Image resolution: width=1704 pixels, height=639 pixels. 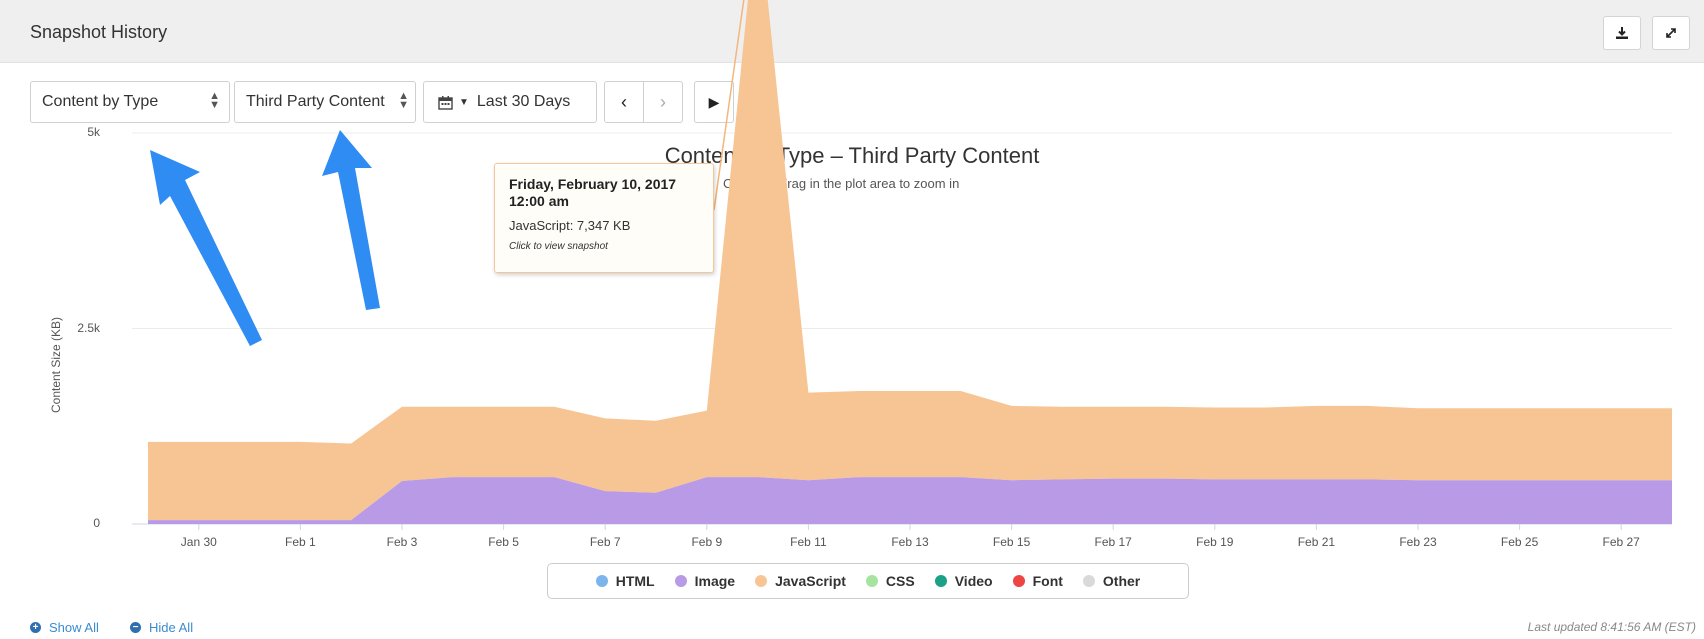 I want to click on show-all-label: Show All, so click(x=74, y=627).